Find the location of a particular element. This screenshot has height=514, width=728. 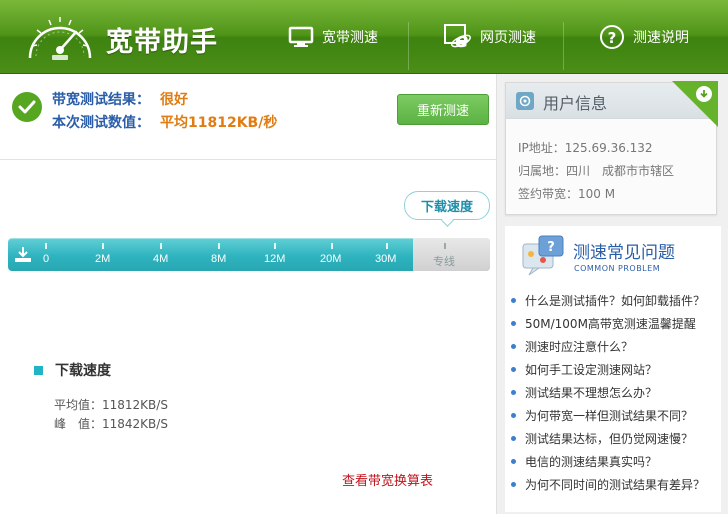

faq-item: 测速时应注意什么？ is located at coordinates (615, 346).